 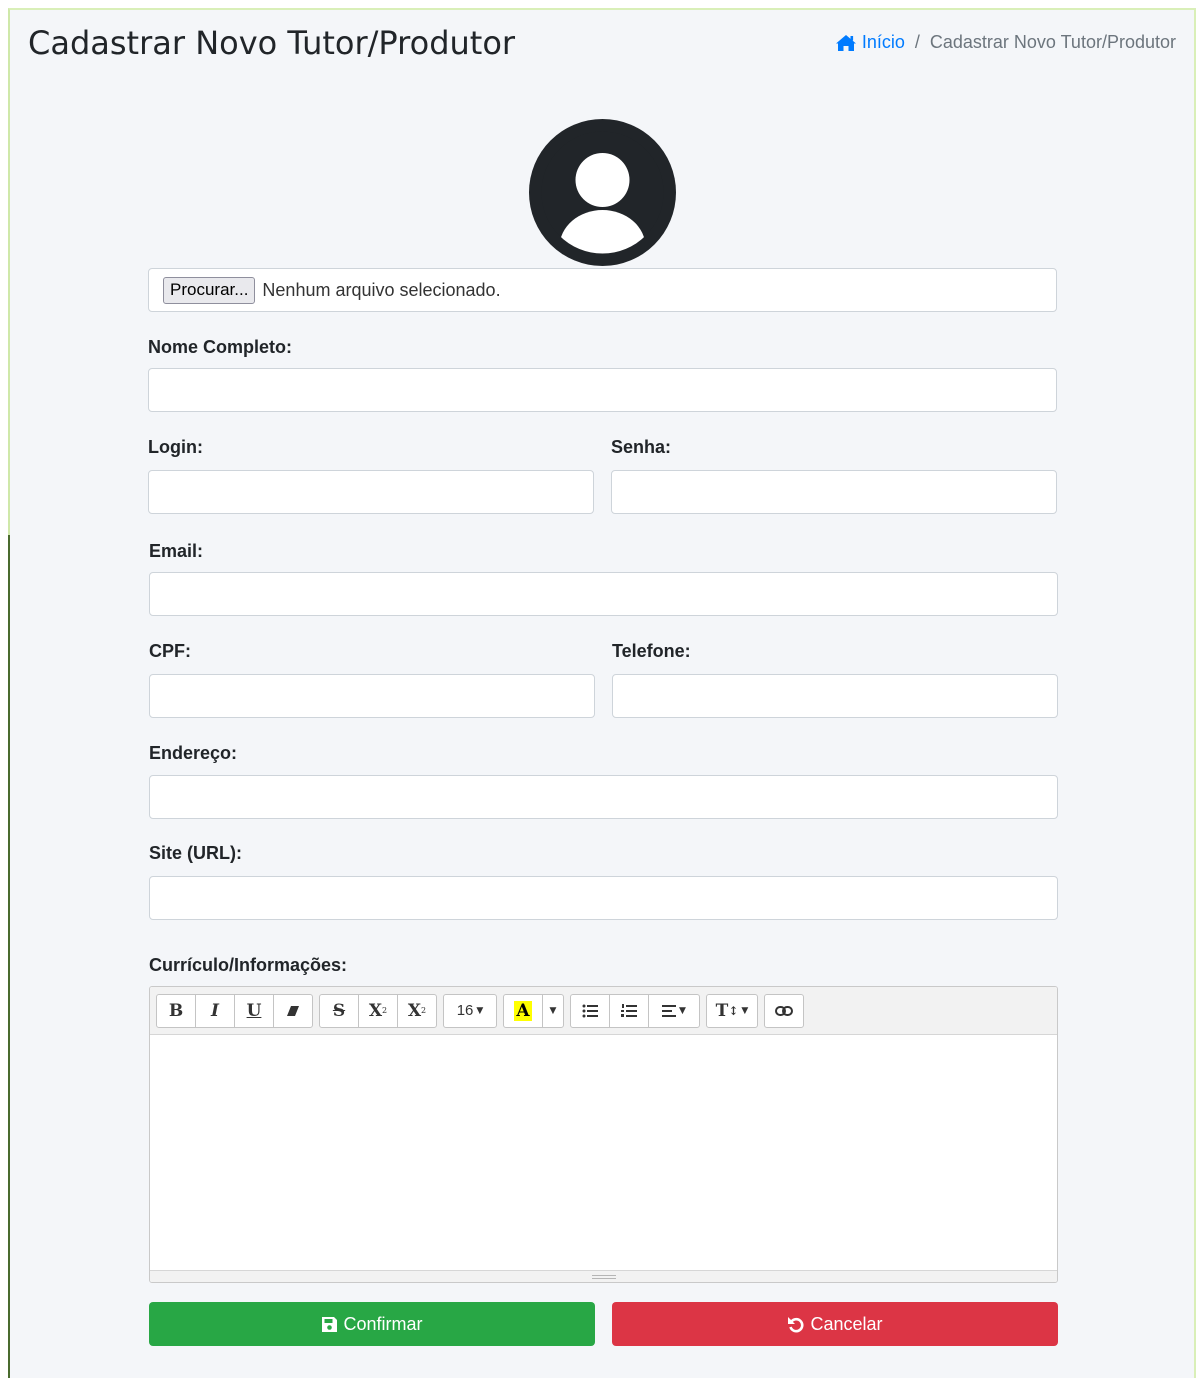 I want to click on cpf-input, so click(x=372, y=696).